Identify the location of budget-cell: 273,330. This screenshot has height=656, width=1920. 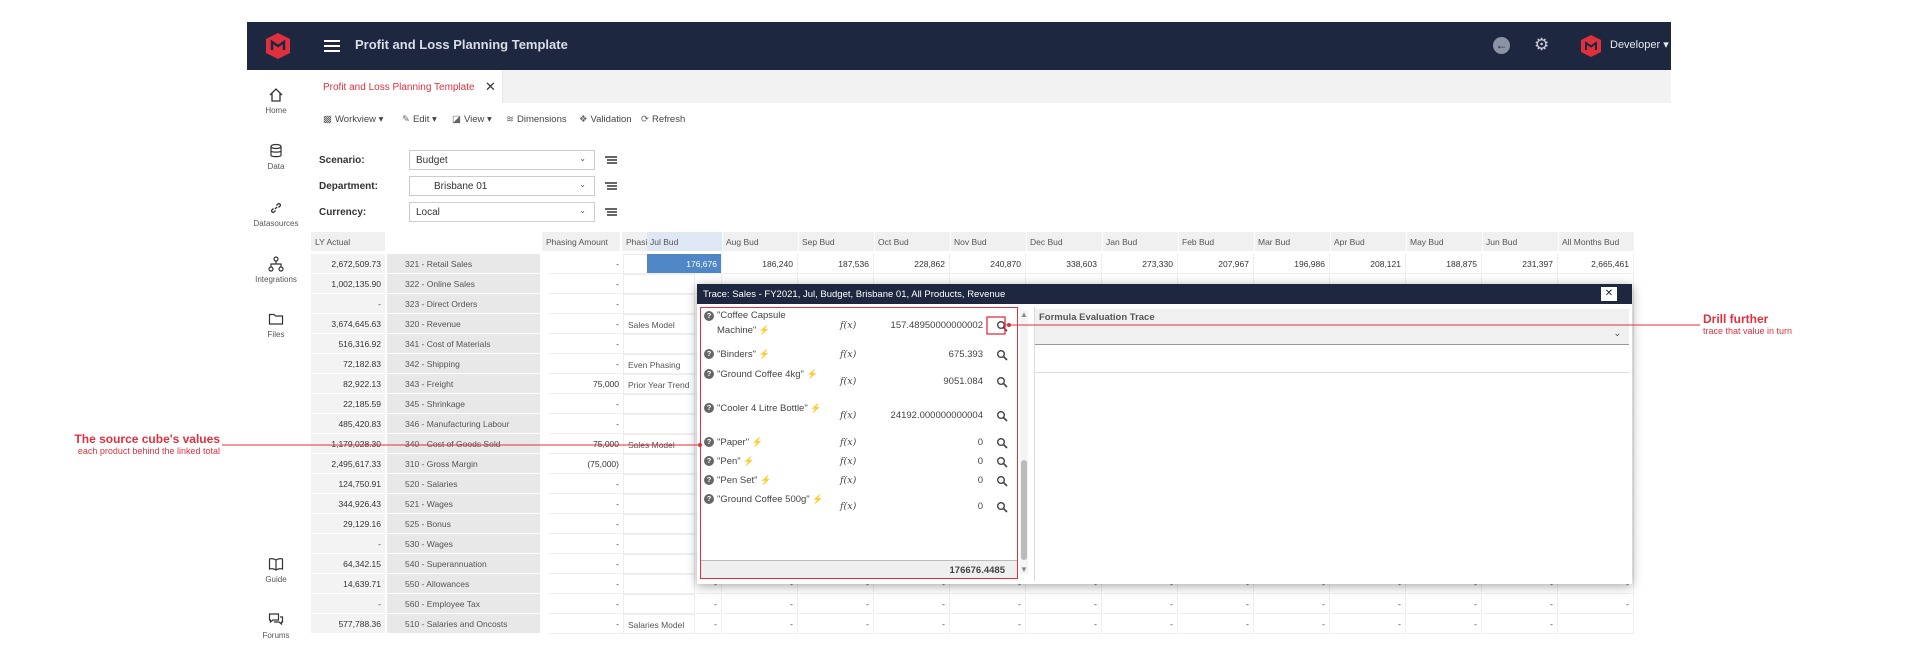
(1140, 264).